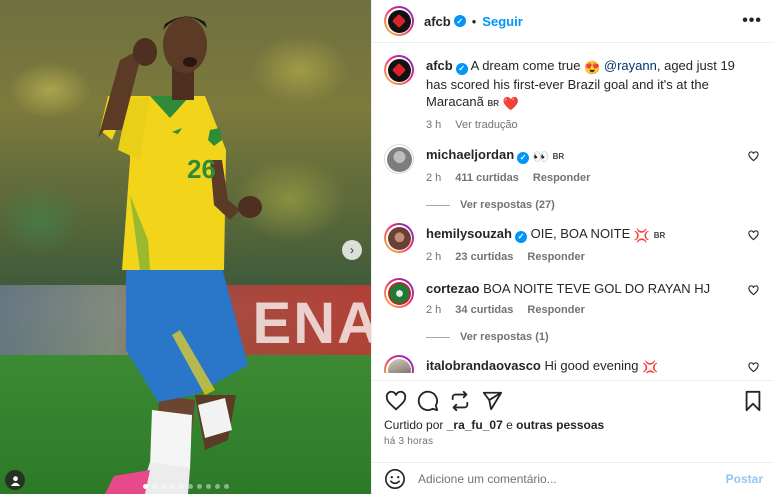 The width and height of the screenshot is (774, 494). I want to click on comment-body: BOA NOITE TEVE GOL DO RAYAN HJ, so click(597, 288).